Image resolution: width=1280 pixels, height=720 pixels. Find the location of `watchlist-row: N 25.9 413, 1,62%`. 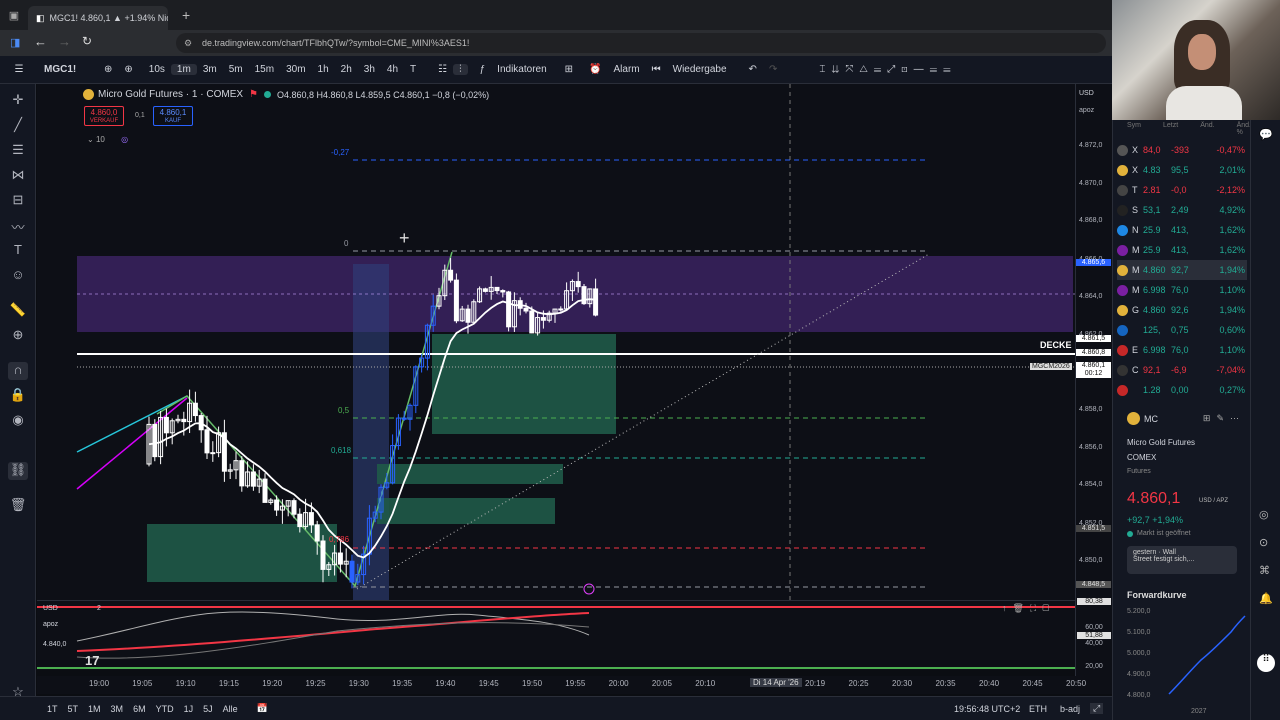

watchlist-row: N 25.9 413, 1,62% is located at coordinates (1182, 230).